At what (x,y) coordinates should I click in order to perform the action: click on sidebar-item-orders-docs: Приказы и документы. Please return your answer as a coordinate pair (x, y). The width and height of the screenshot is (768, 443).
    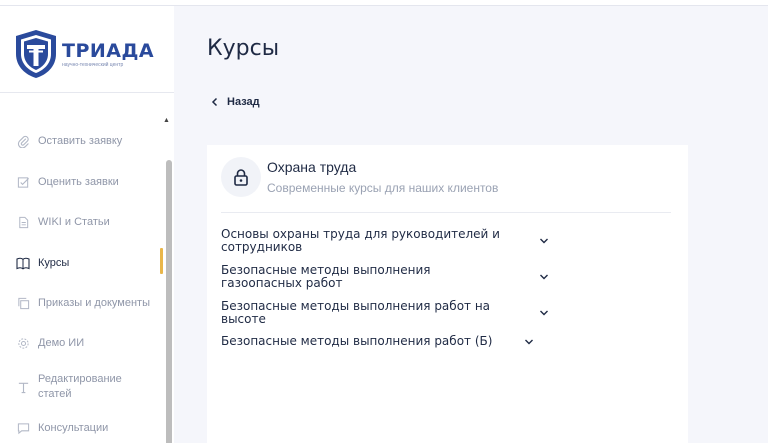
    Looking at the image, I should click on (80, 303).